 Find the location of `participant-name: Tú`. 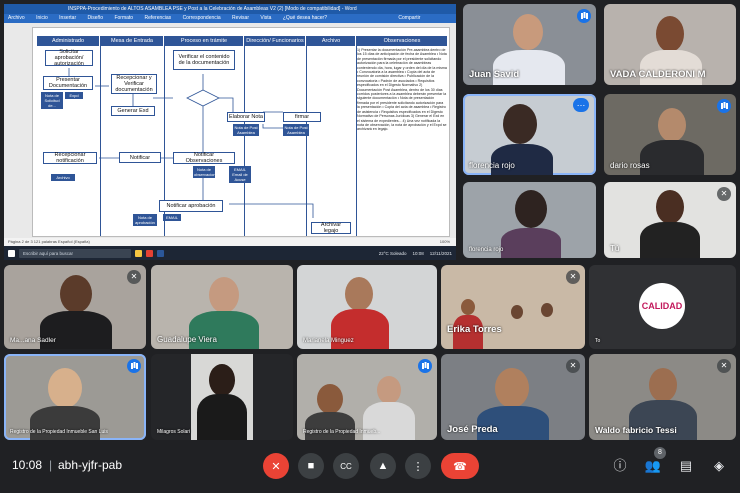

participant-name: Tú is located at coordinates (615, 248).